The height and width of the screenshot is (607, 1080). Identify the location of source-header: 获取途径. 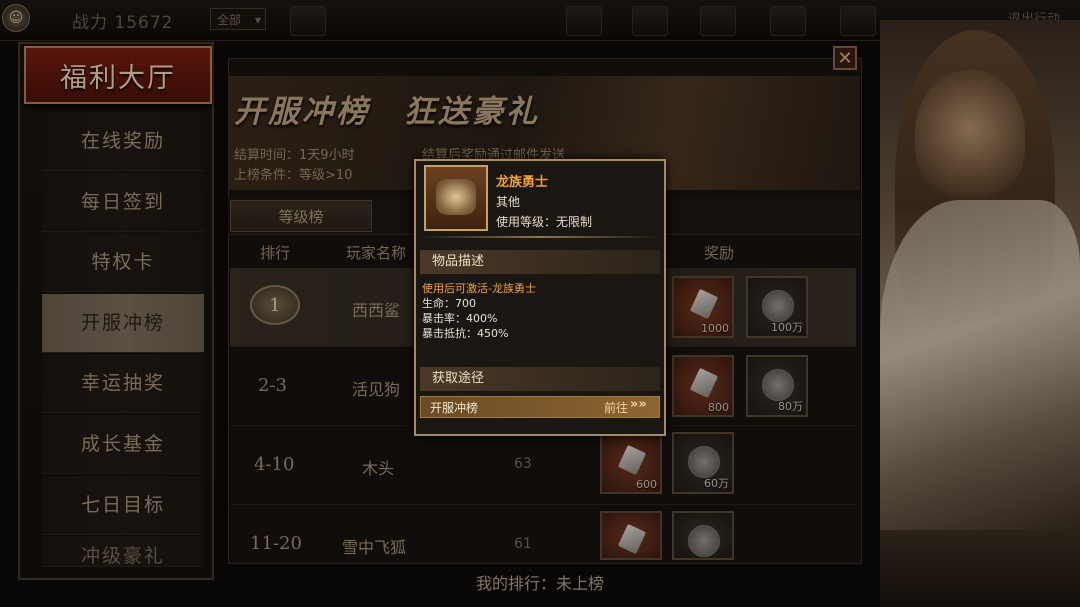
(540, 379).